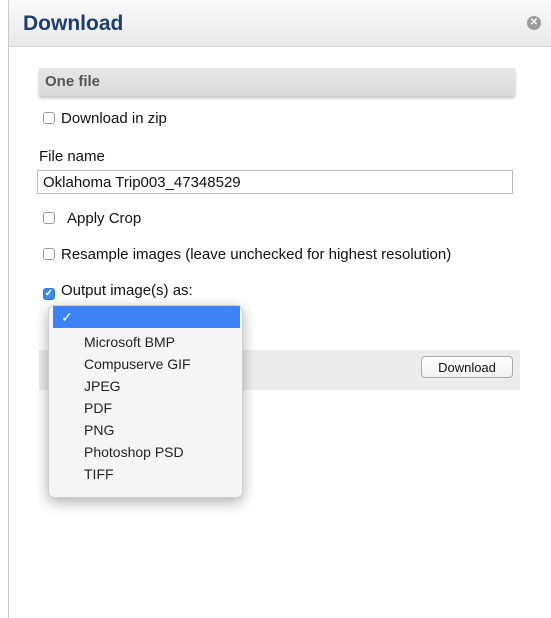  I want to click on dialog-title: Download, so click(73, 23).